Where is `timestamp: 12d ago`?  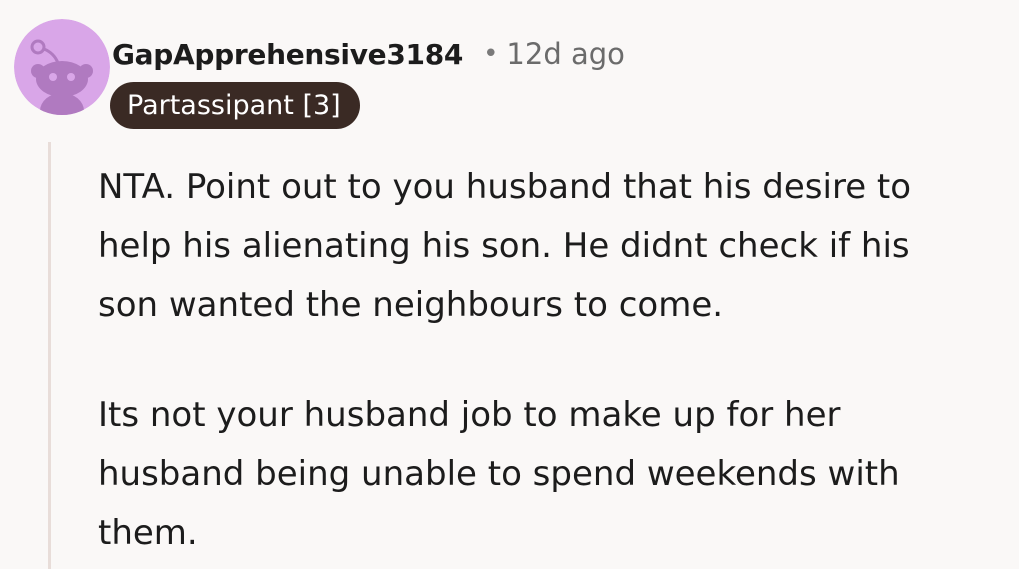
timestamp: 12d ago is located at coordinates (565, 54).